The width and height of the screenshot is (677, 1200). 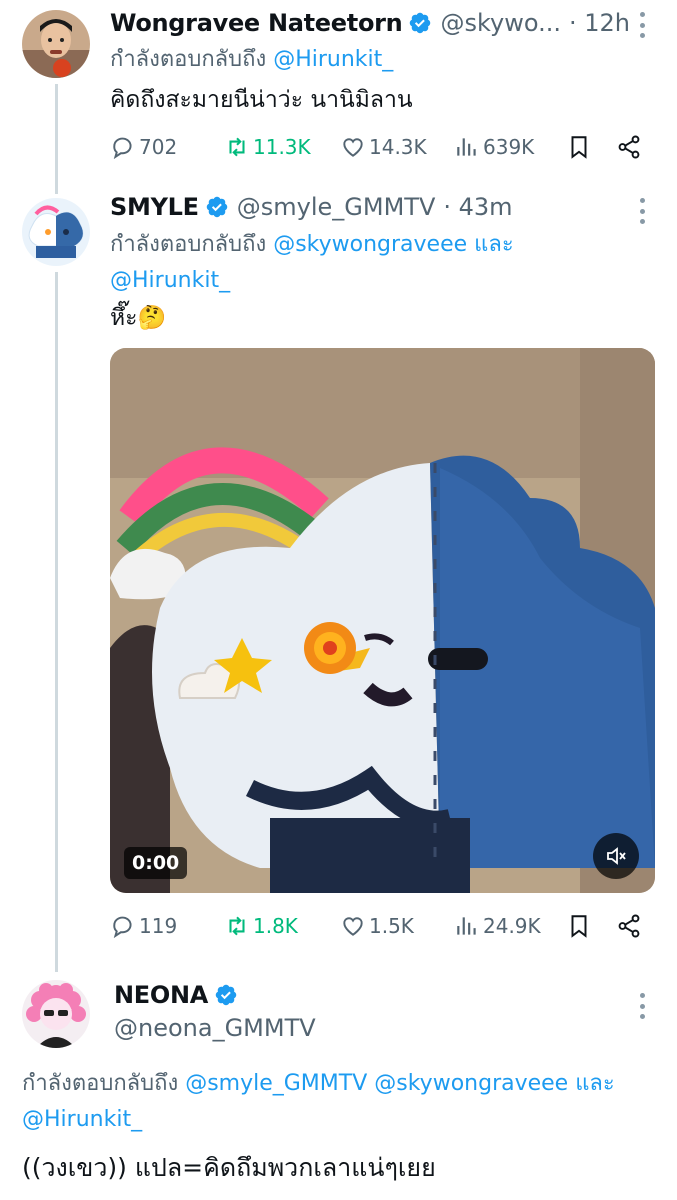 I want to click on tweet-actions: 702 11.3K 14.3K 639K, so click(x=380, y=147).